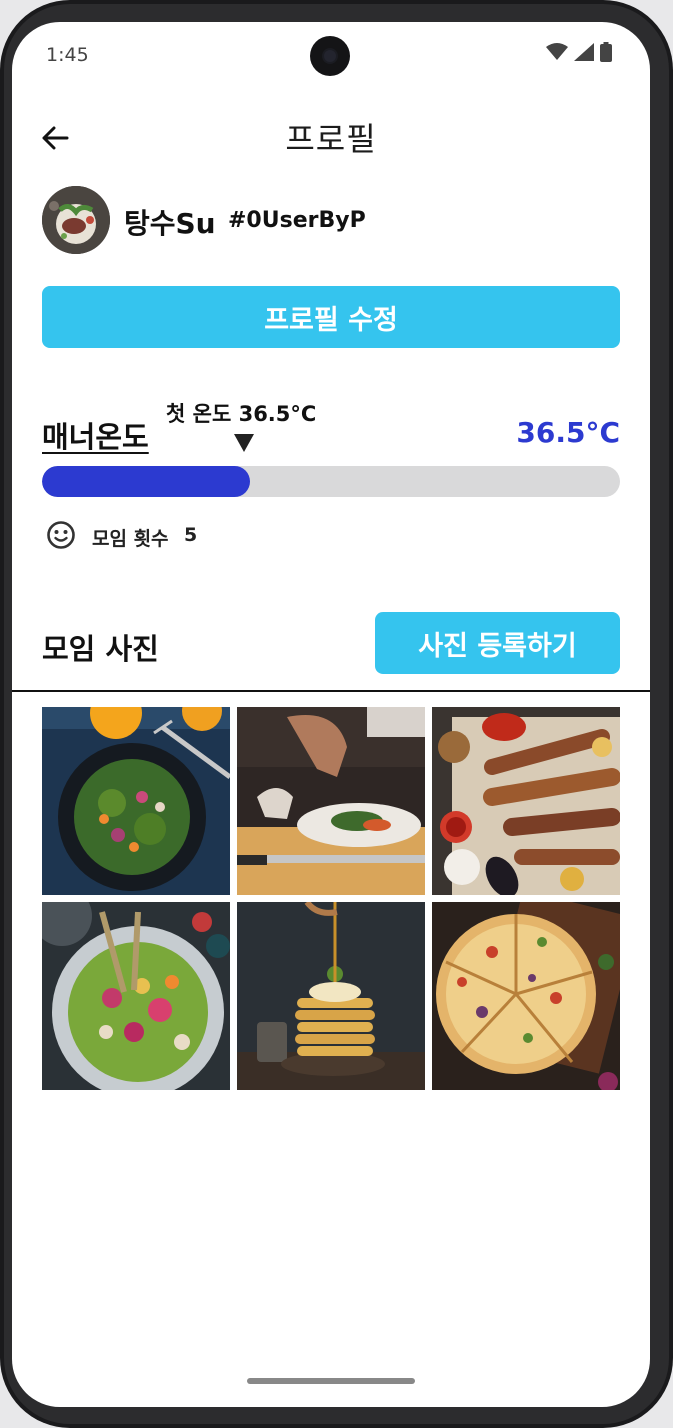  I want to click on battery-icon, so click(606, 52).